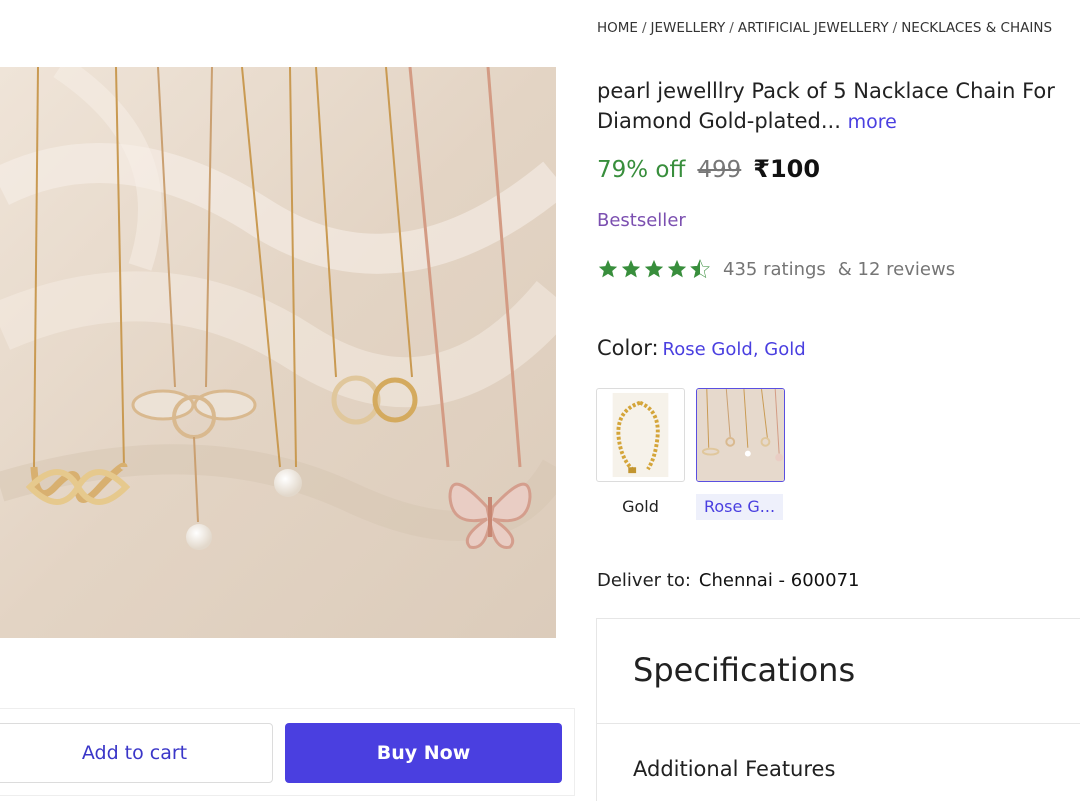 The height and width of the screenshot is (801, 1080). I want to click on color-swatch-gold, so click(640, 435).